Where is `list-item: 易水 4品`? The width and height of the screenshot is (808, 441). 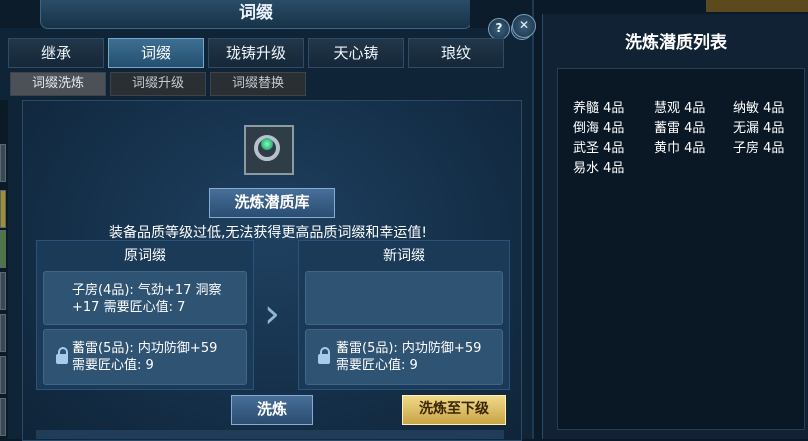
list-item: 易水 4品 is located at coordinates (599, 168).